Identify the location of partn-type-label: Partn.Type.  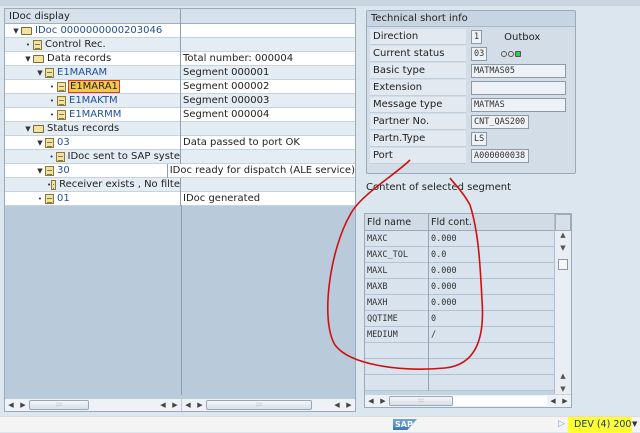
(418, 139).